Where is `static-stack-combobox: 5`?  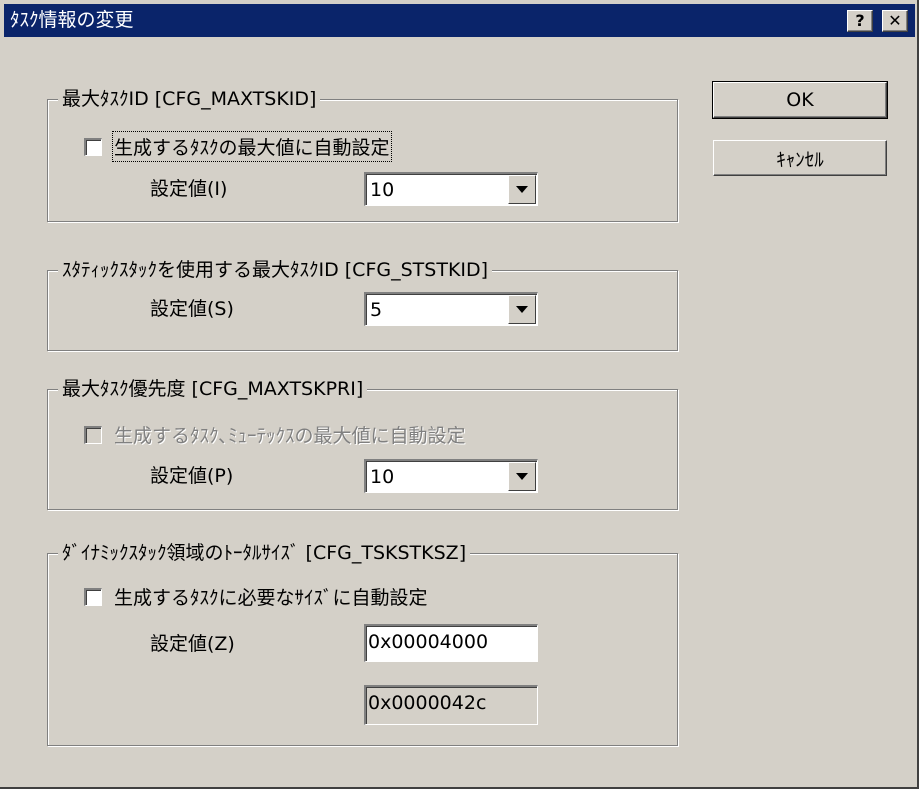
static-stack-combobox: 5 is located at coordinates (451, 309).